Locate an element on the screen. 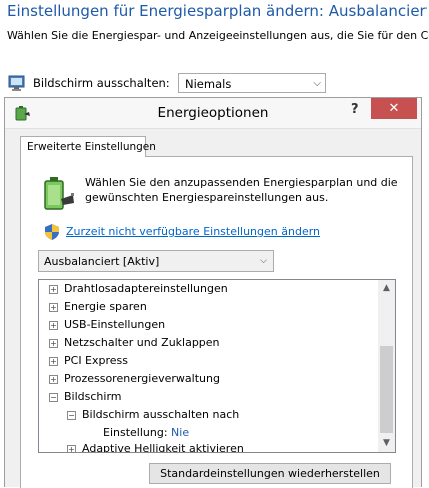  power-plan-select: Ausbalanciert [Aktiv] ⌵ is located at coordinates (156, 261).